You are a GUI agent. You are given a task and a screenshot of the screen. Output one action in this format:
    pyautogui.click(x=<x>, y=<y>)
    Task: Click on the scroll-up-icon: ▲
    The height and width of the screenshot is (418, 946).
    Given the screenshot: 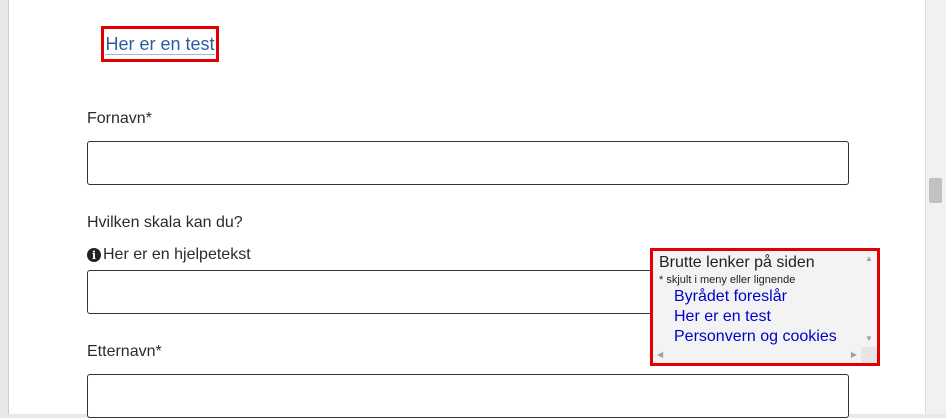 What is the action you would take?
    pyautogui.click(x=869, y=259)
    